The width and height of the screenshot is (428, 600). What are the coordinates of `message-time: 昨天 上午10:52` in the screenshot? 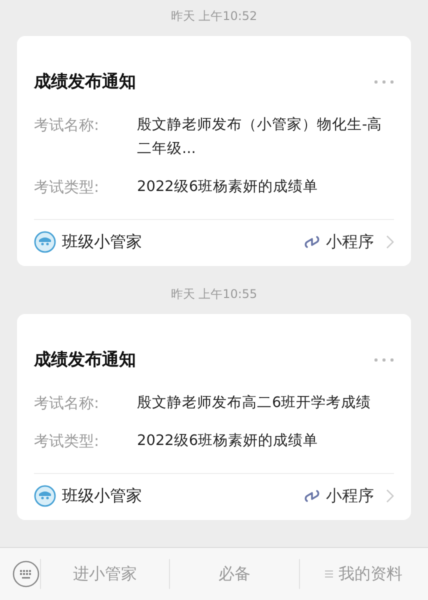 It's located at (214, 16).